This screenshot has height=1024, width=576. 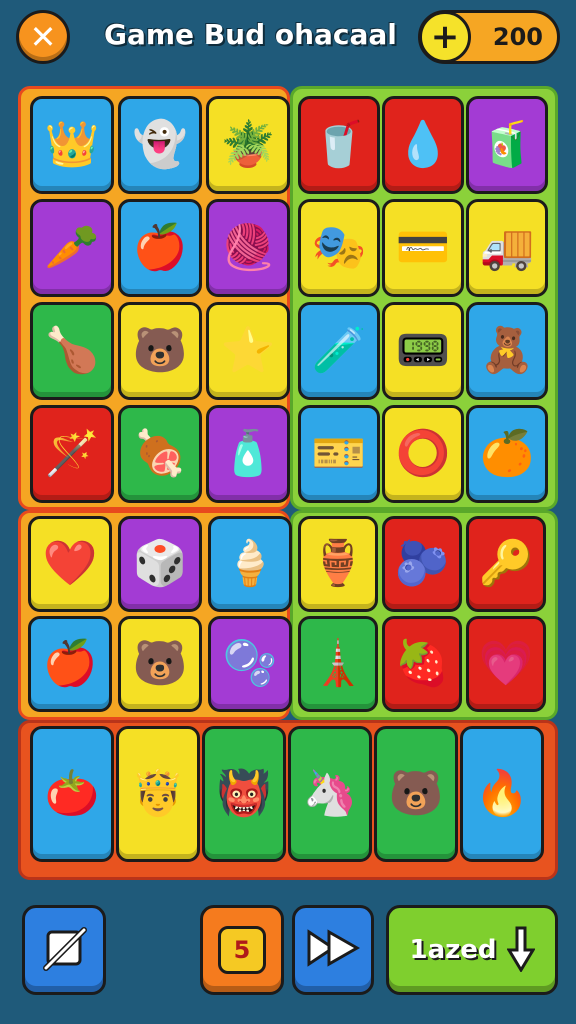 I want to click on apple-icon: 🍎, so click(x=160, y=247).